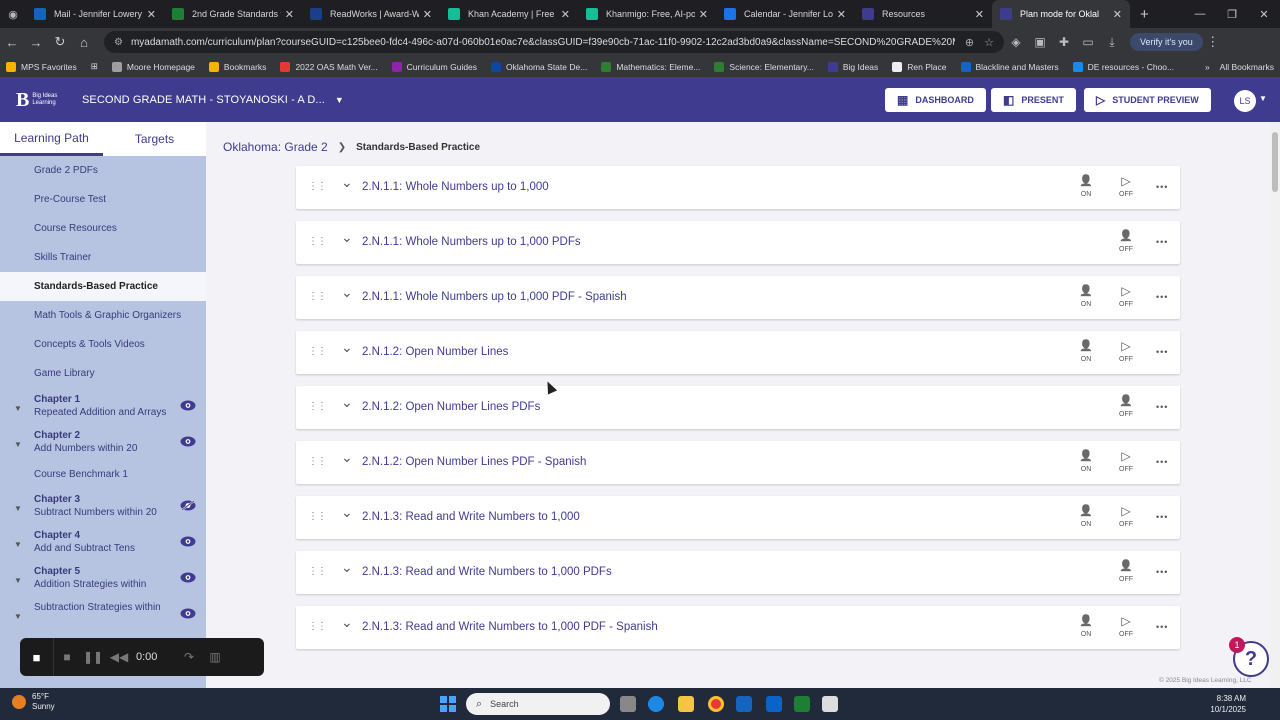 The image size is (1280, 720). What do you see at coordinates (1275, 405) in the screenshot?
I see `scrollbar` at bounding box center [1275, 405].